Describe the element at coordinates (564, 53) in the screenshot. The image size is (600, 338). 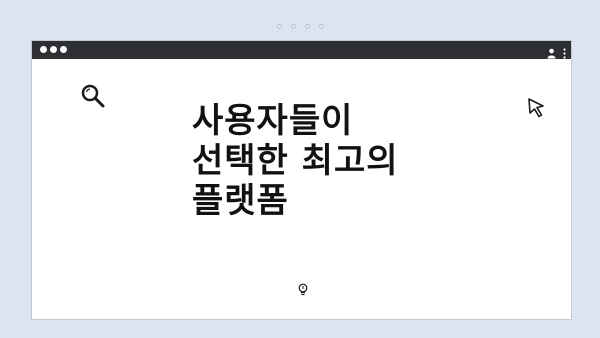
I see `kebab-menu-icon` at that location.